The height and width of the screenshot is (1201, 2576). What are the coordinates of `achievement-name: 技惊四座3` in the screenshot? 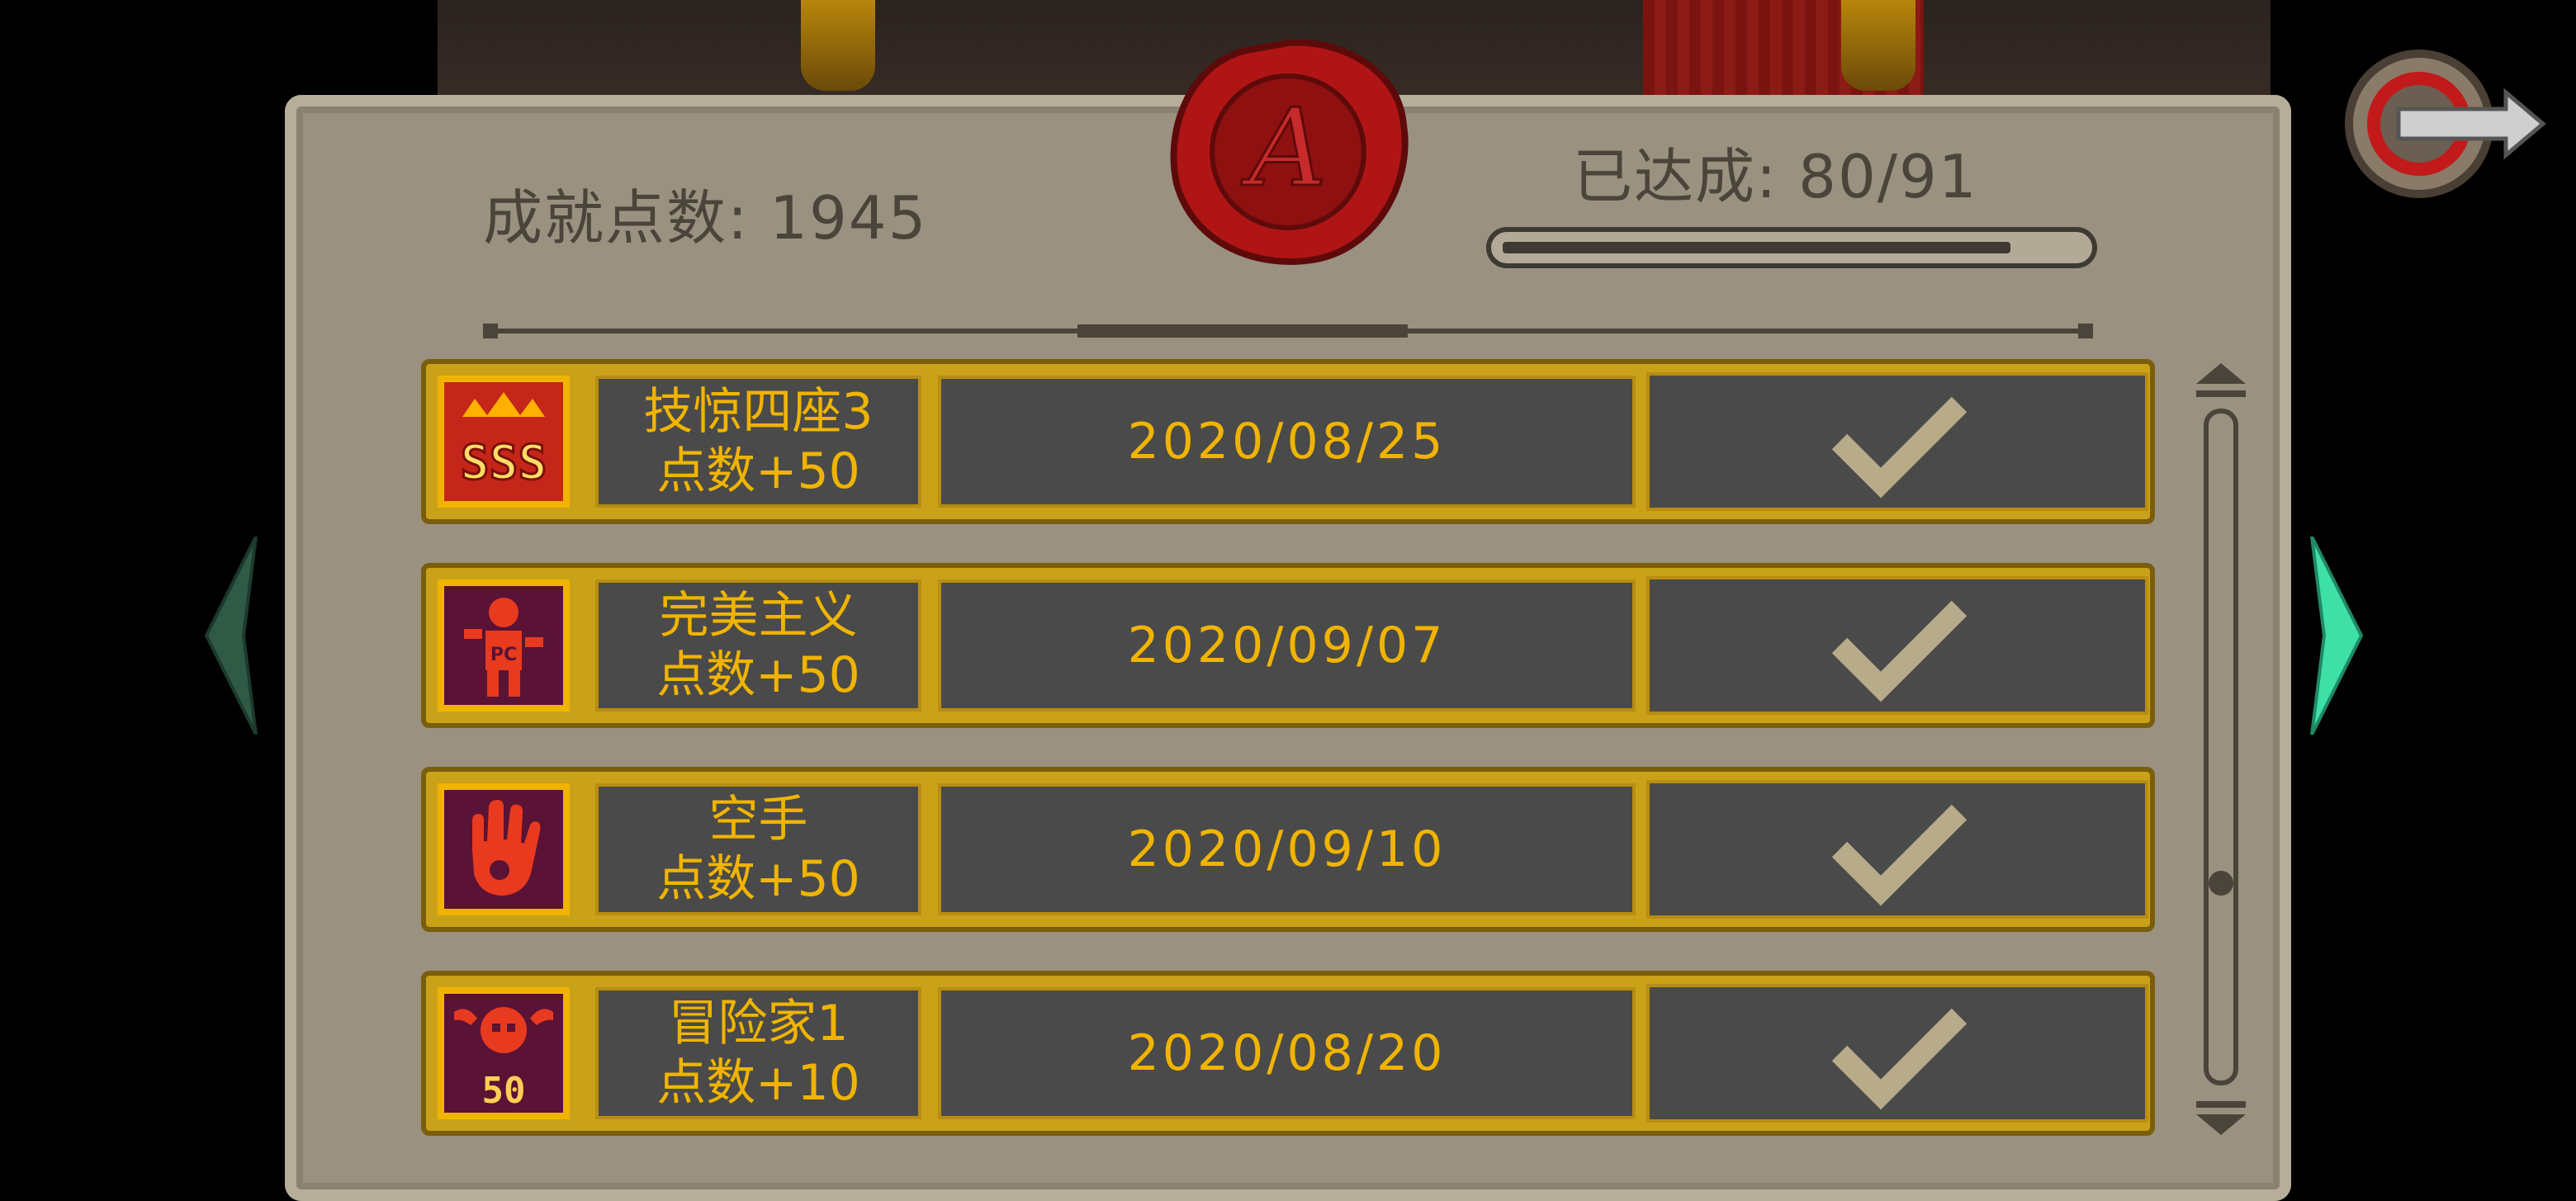 It's located at (758, 412).